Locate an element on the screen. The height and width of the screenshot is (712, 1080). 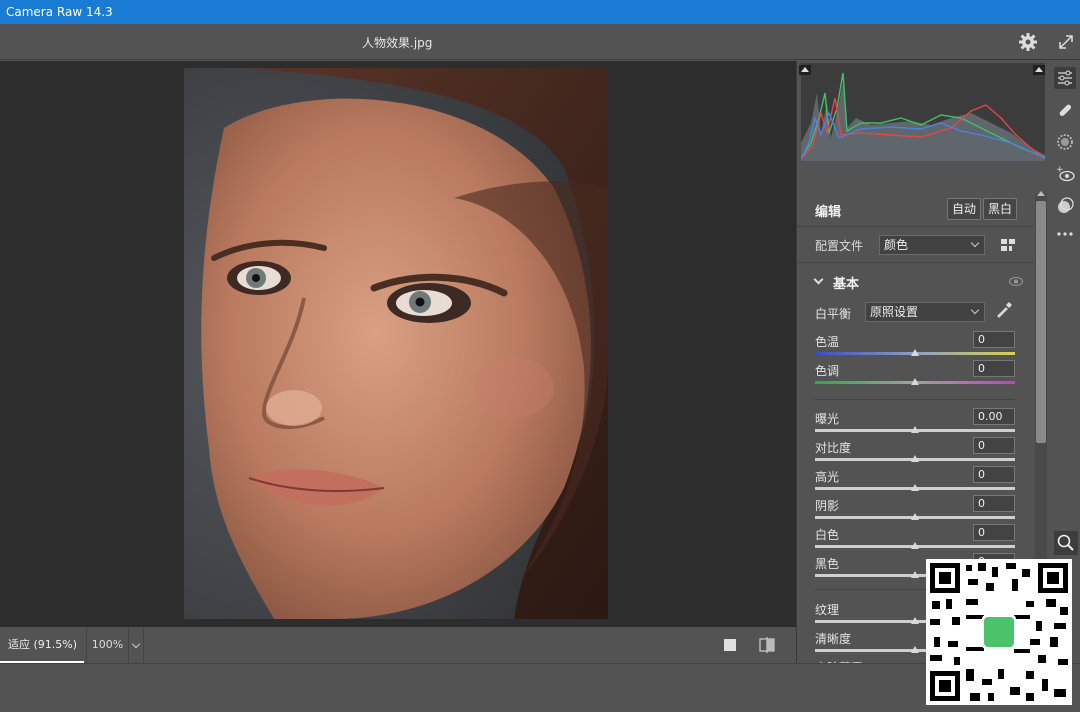
mask-icon is located at coordinates (1065, 142).